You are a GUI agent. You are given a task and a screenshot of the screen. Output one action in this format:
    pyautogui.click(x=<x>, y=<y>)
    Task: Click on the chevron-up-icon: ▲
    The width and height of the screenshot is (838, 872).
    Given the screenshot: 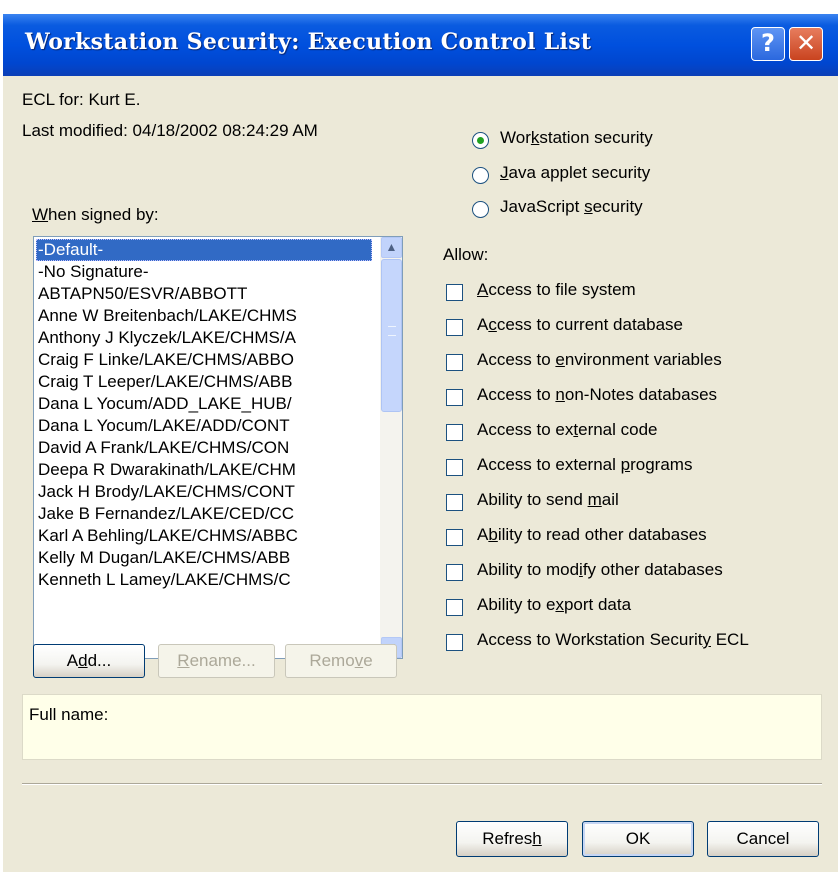 What is the action you would take?
    pyautogui.click(x=391, y=247)
    